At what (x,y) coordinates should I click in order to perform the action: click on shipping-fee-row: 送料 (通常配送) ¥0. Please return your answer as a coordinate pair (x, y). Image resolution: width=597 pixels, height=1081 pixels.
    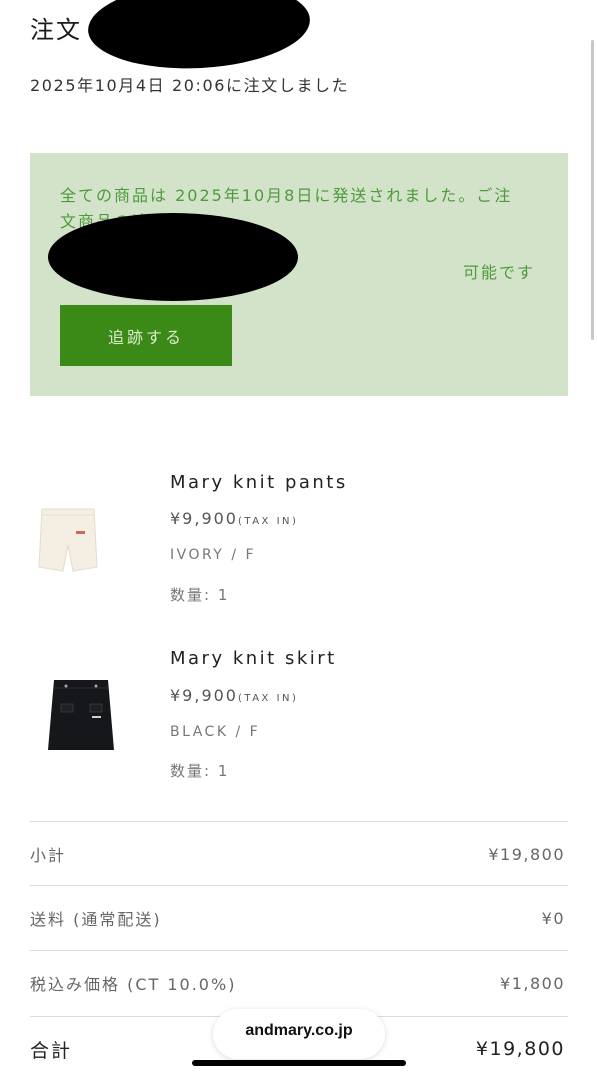
    Looking at the image, I should click on (299, 917).